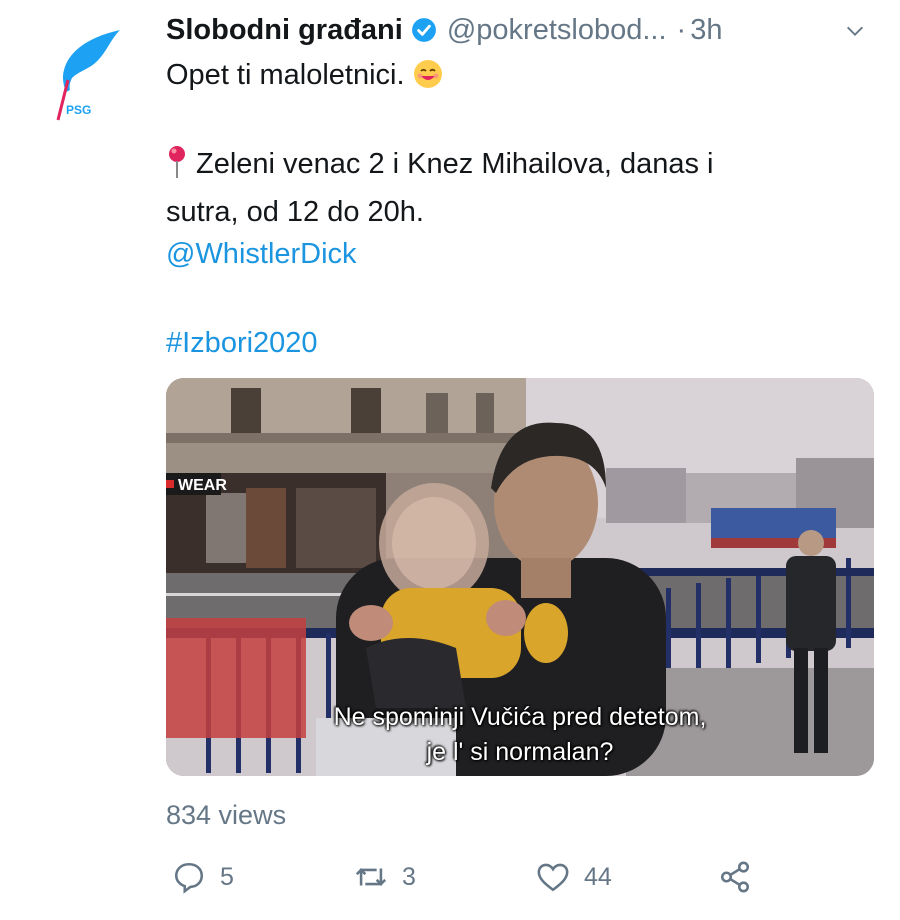 The image size is (900, 920). Describe the element at coordinates (242, 343) in the screenshot. I see `hashtag-link: #Izbori2020` at that location.